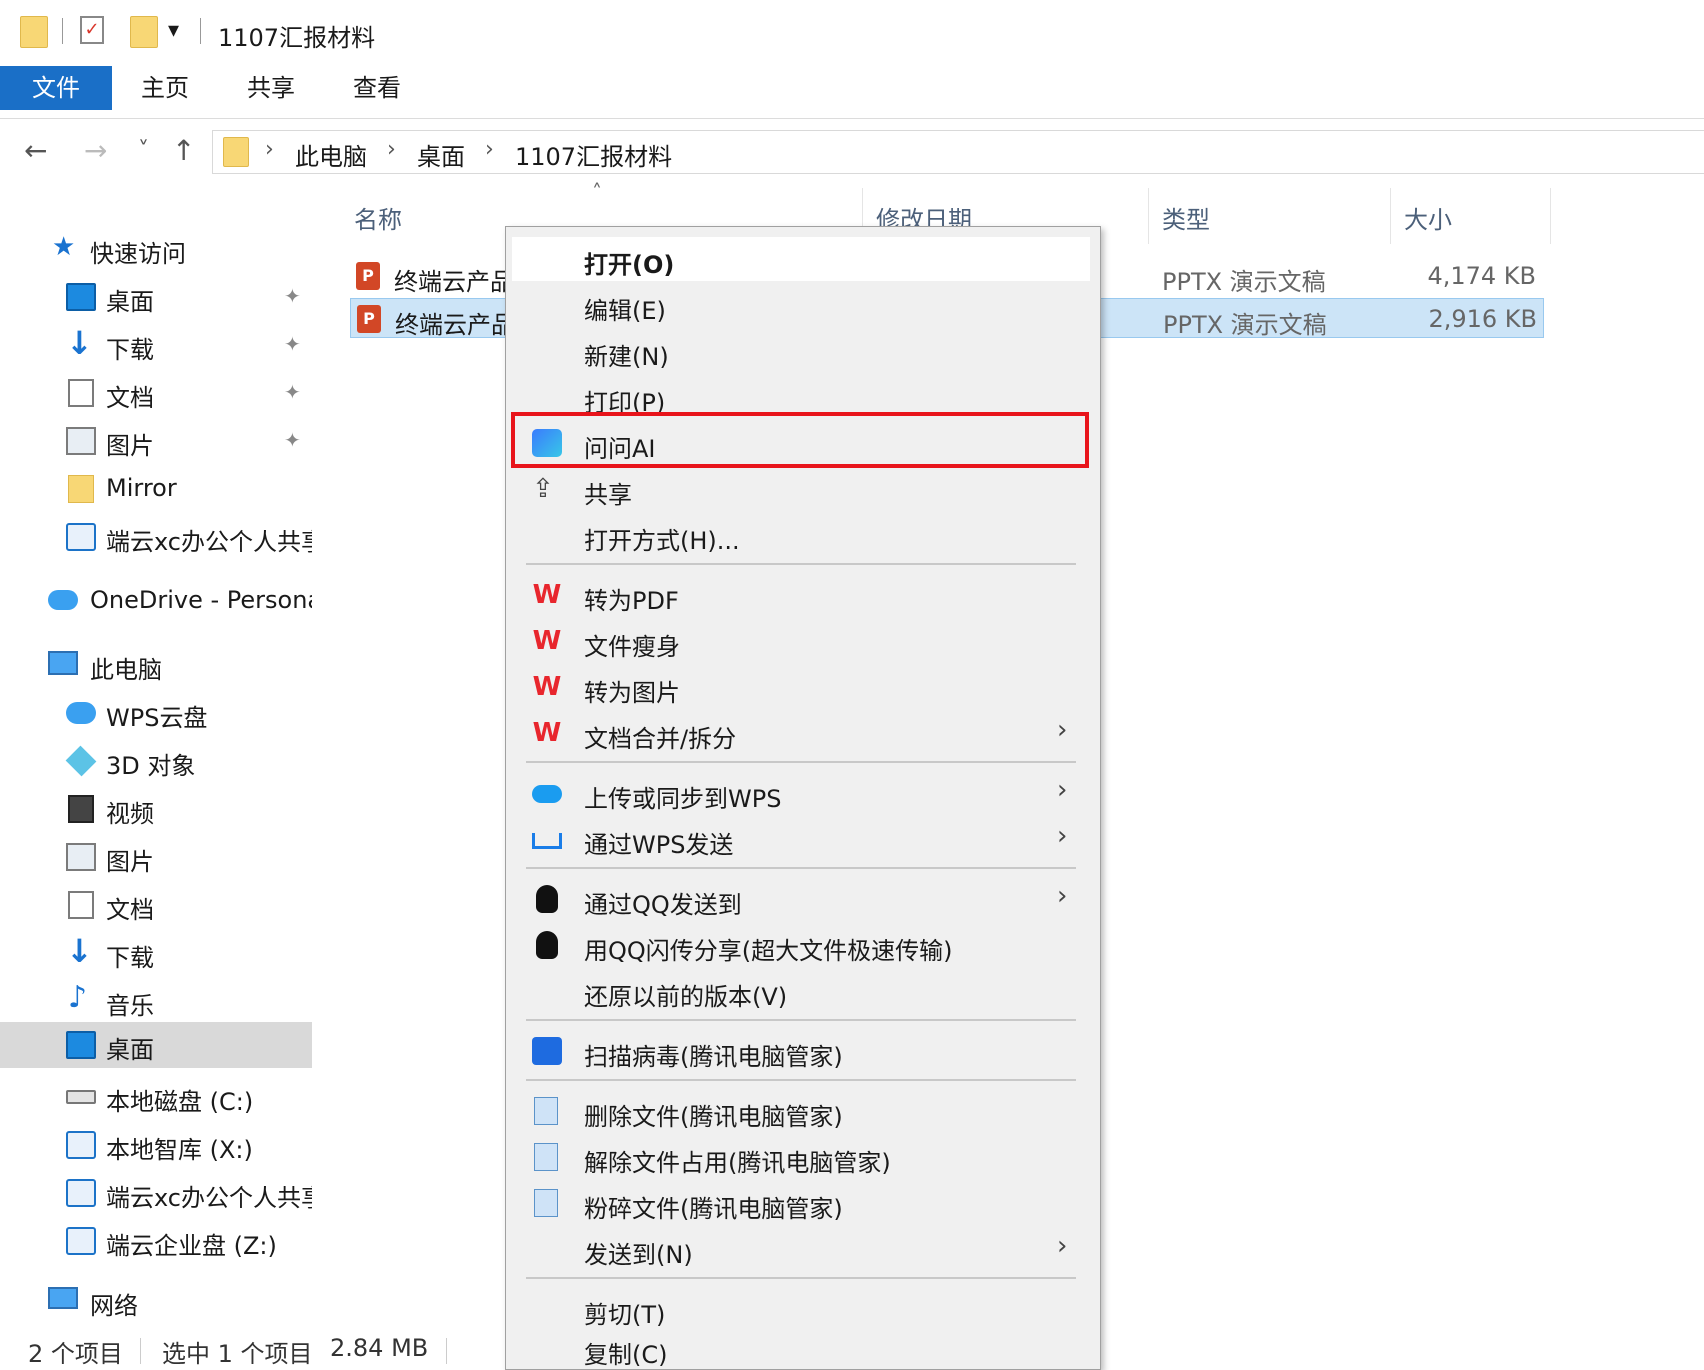  What do you see at coordinates (801, 1051) in the screenshot?
I see `menu-item-scan-virus: 扫描病毒(腾讯电脑管家)` at bounding box center [801, 1051].